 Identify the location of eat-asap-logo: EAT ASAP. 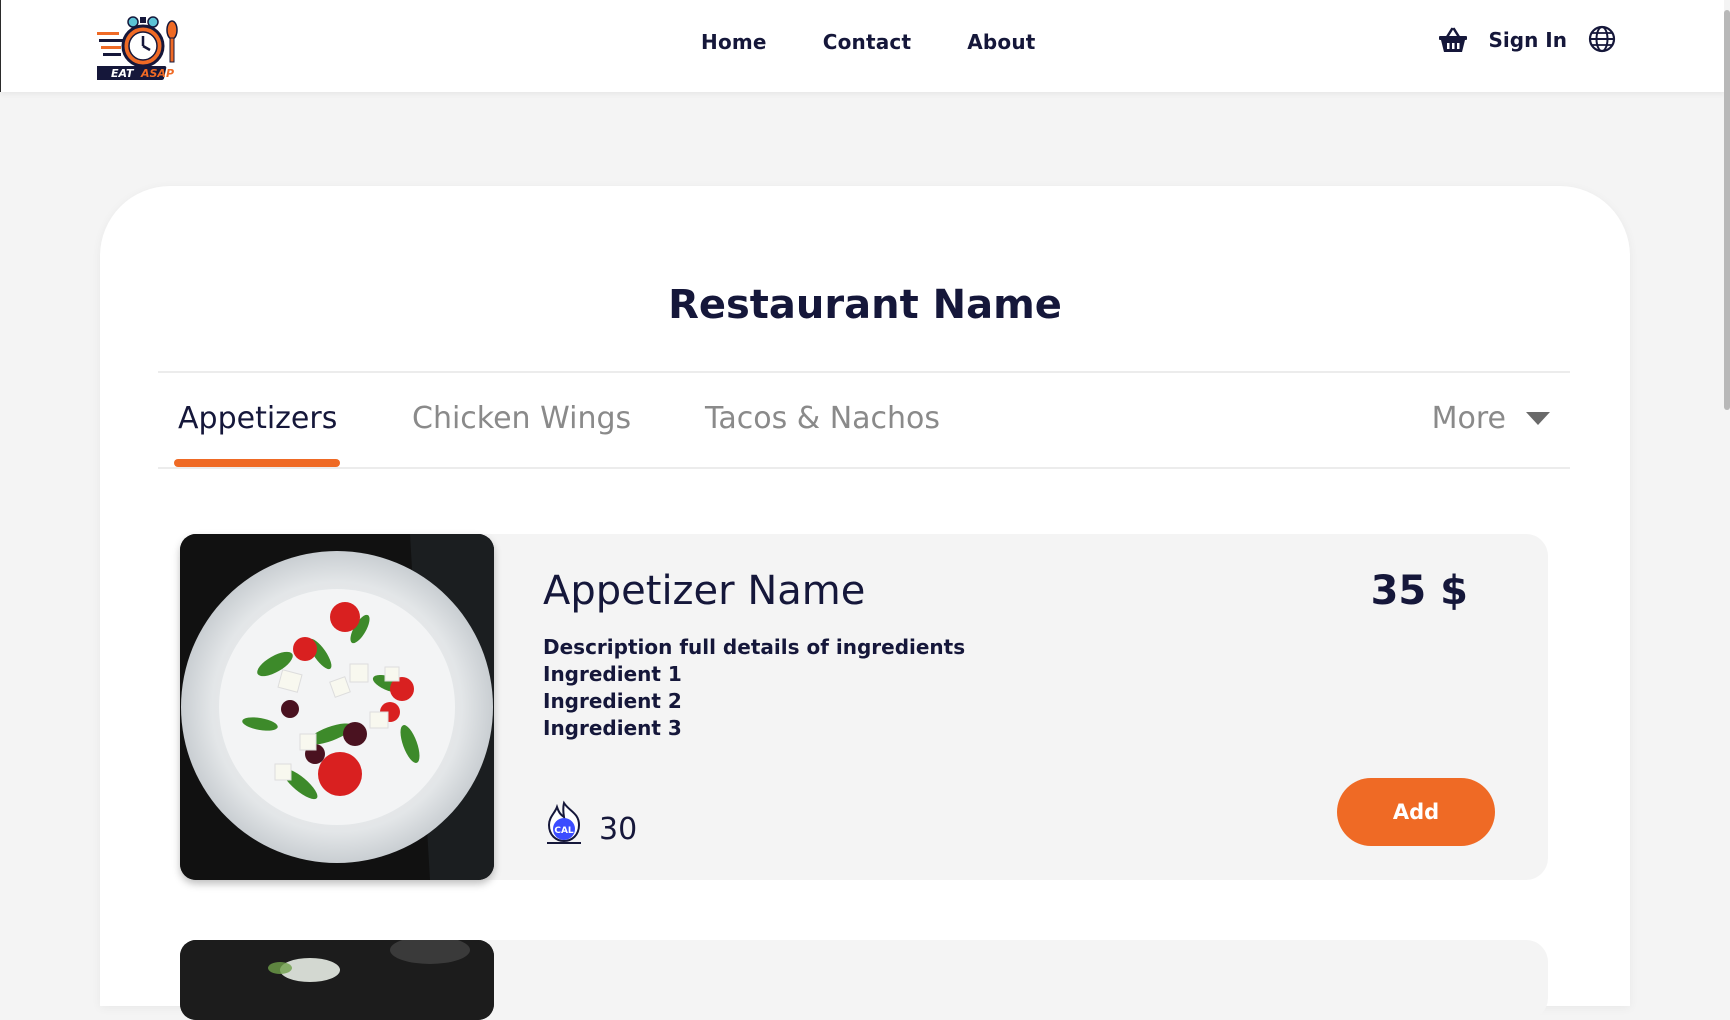
(138, 45).